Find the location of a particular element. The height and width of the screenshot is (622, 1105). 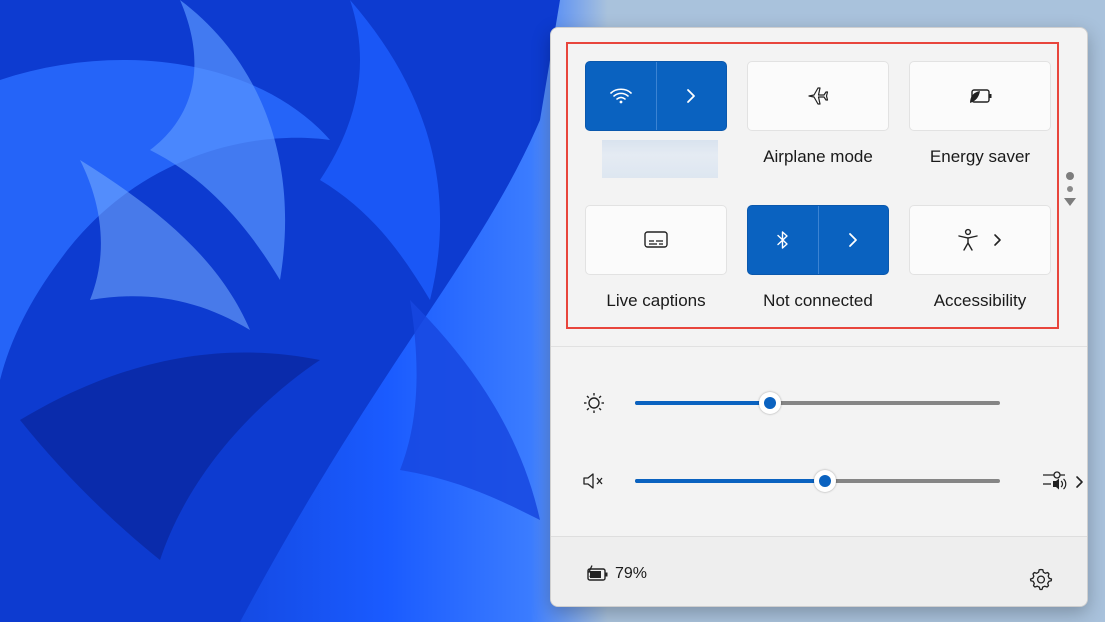

battery-percentage: 79% is located at coordinates (631, 573).